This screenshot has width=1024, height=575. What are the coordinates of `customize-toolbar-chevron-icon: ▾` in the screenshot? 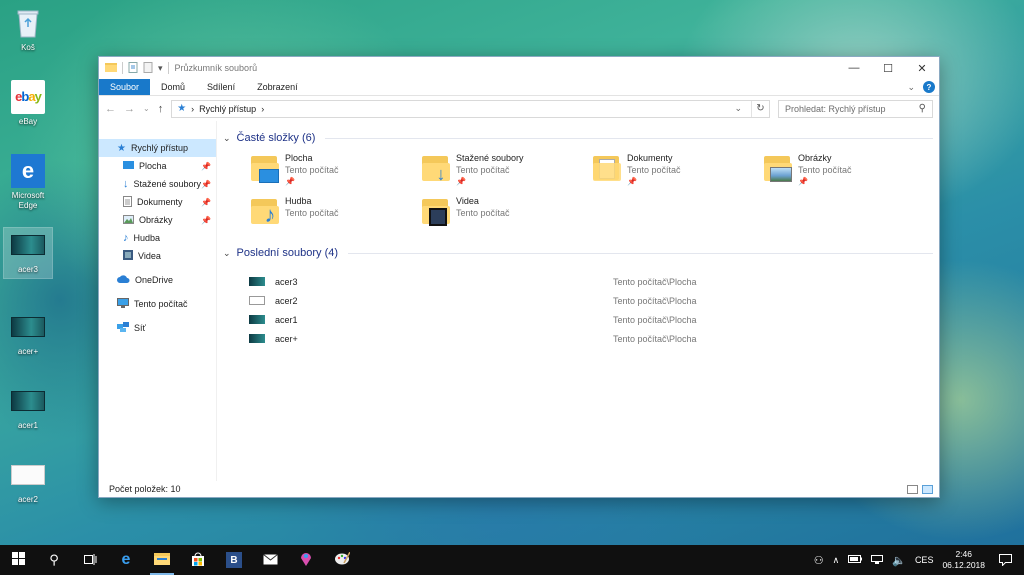 It's located at (160, 68).